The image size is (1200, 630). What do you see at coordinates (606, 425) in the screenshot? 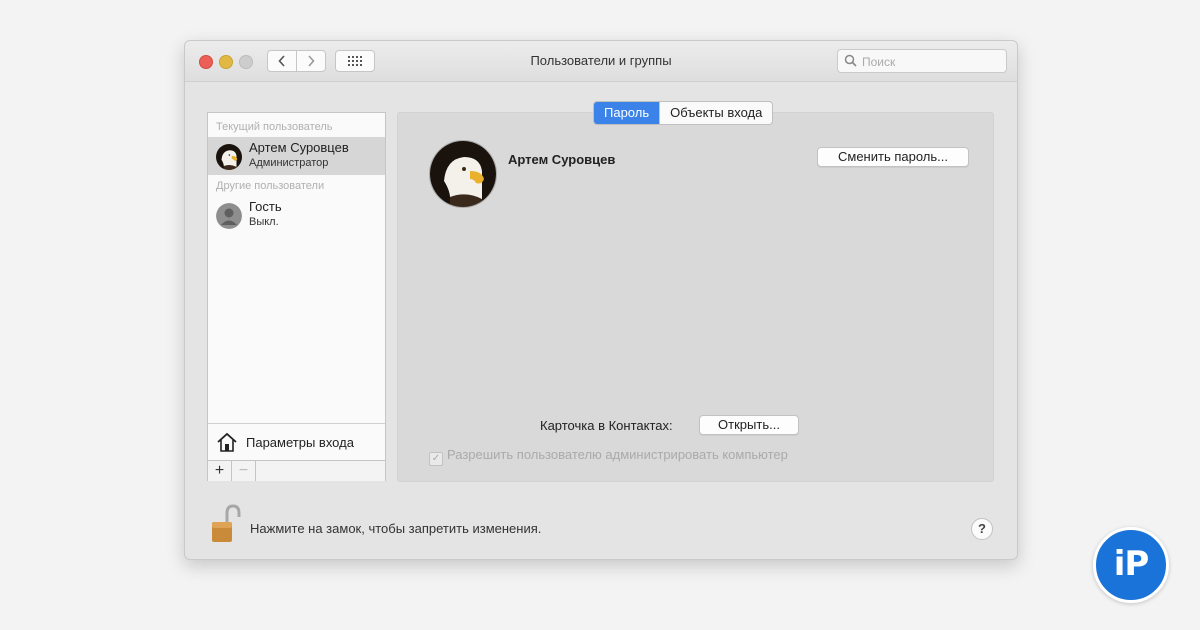
I see `contacts-card-label: Карточка в Контактах:` at bounding box center [606, 425].